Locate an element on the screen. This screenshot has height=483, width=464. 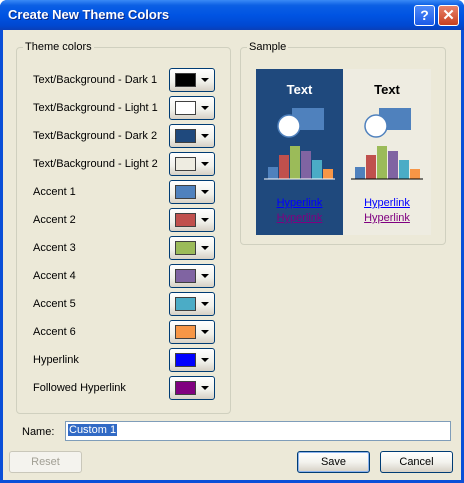
theme-color-row: Accent 2 is located at coordinates (128, 220).